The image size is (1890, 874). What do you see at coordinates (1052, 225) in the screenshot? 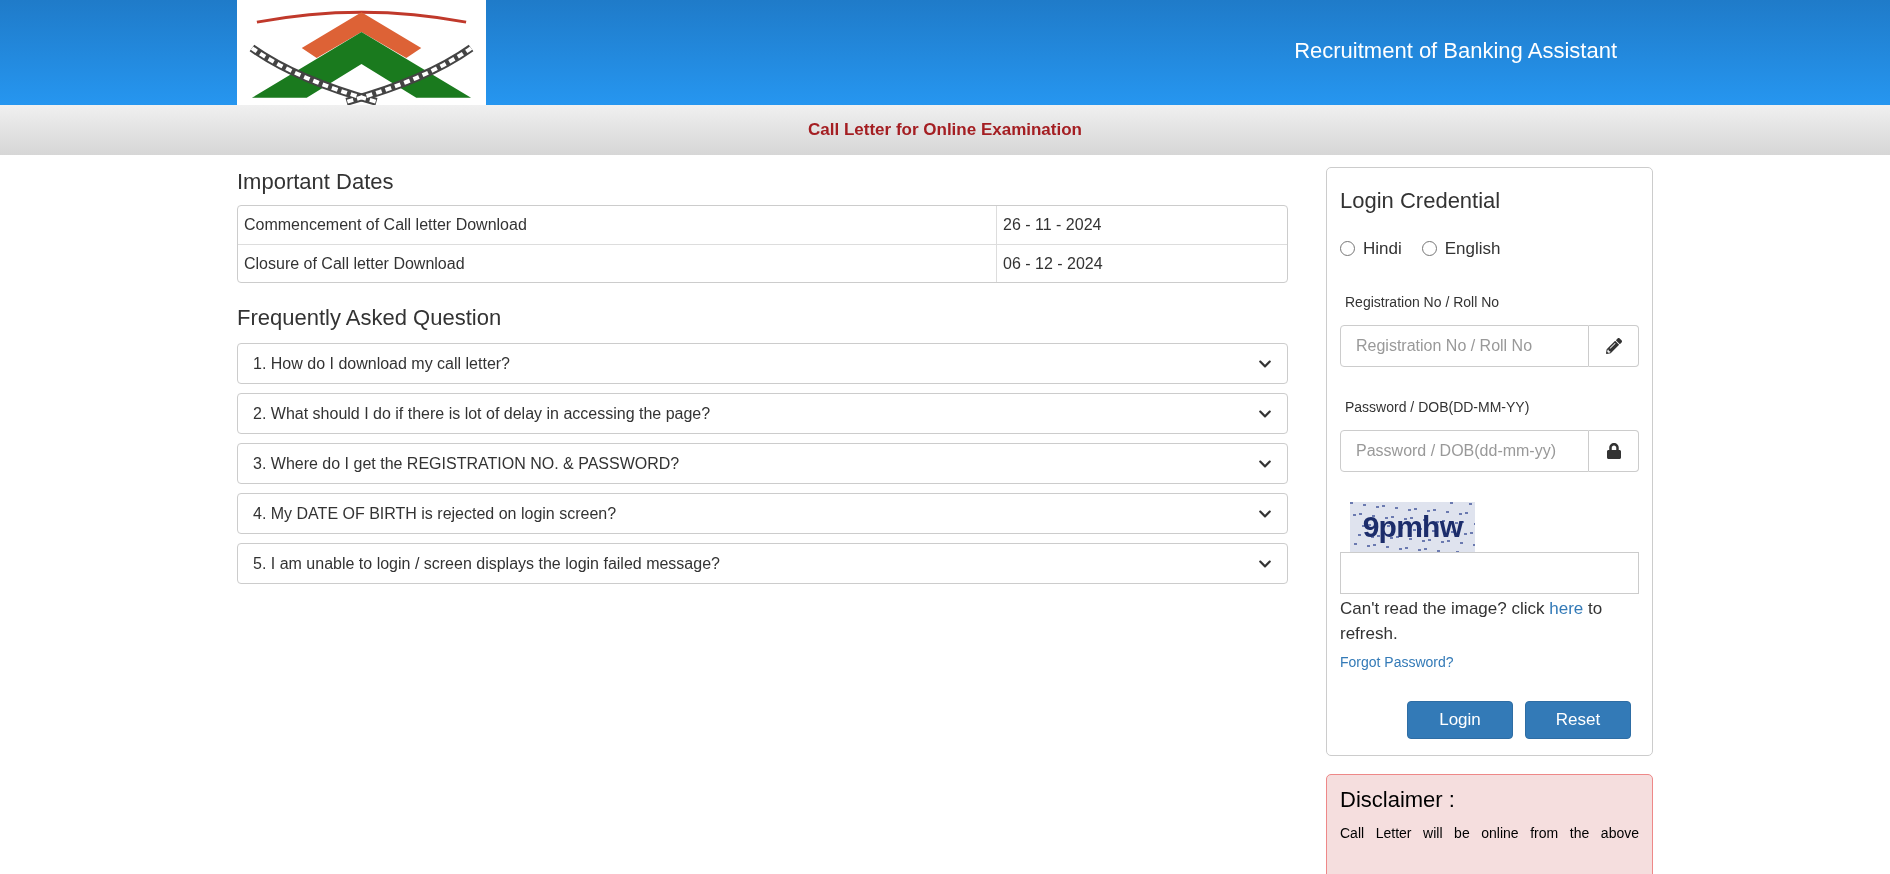
I see `table-cell-text: 26 - 11 - 2024` at bounding box center [1052, 225].